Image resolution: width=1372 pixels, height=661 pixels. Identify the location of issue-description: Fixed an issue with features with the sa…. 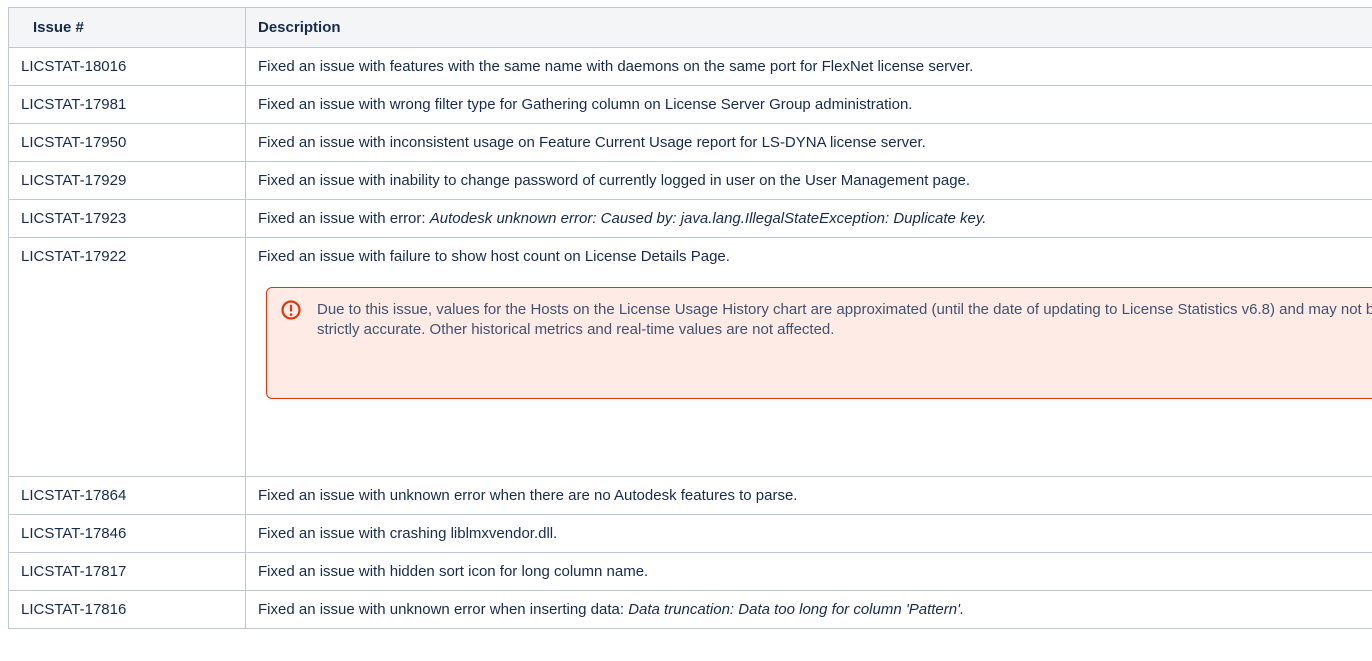
(808, 66).